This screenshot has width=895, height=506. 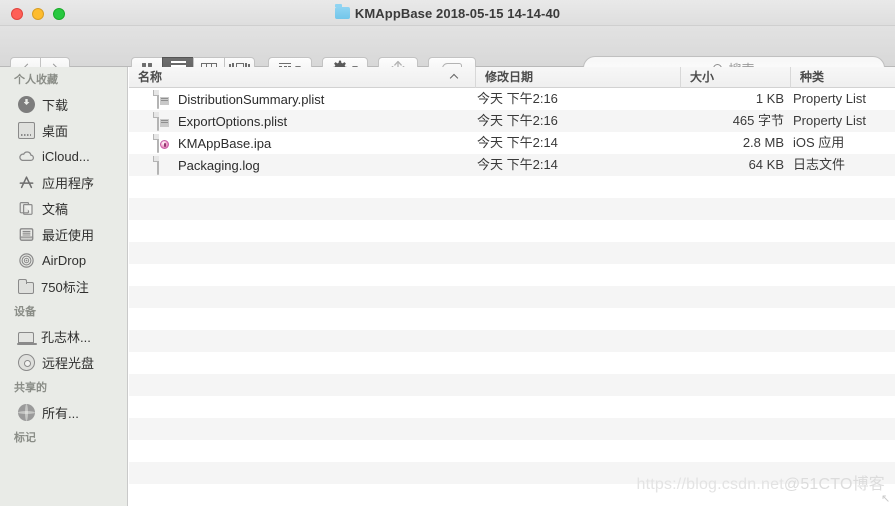 I want to click on sidebar-item-远程光盘: 远程光盘, so click(x=63, y=362).